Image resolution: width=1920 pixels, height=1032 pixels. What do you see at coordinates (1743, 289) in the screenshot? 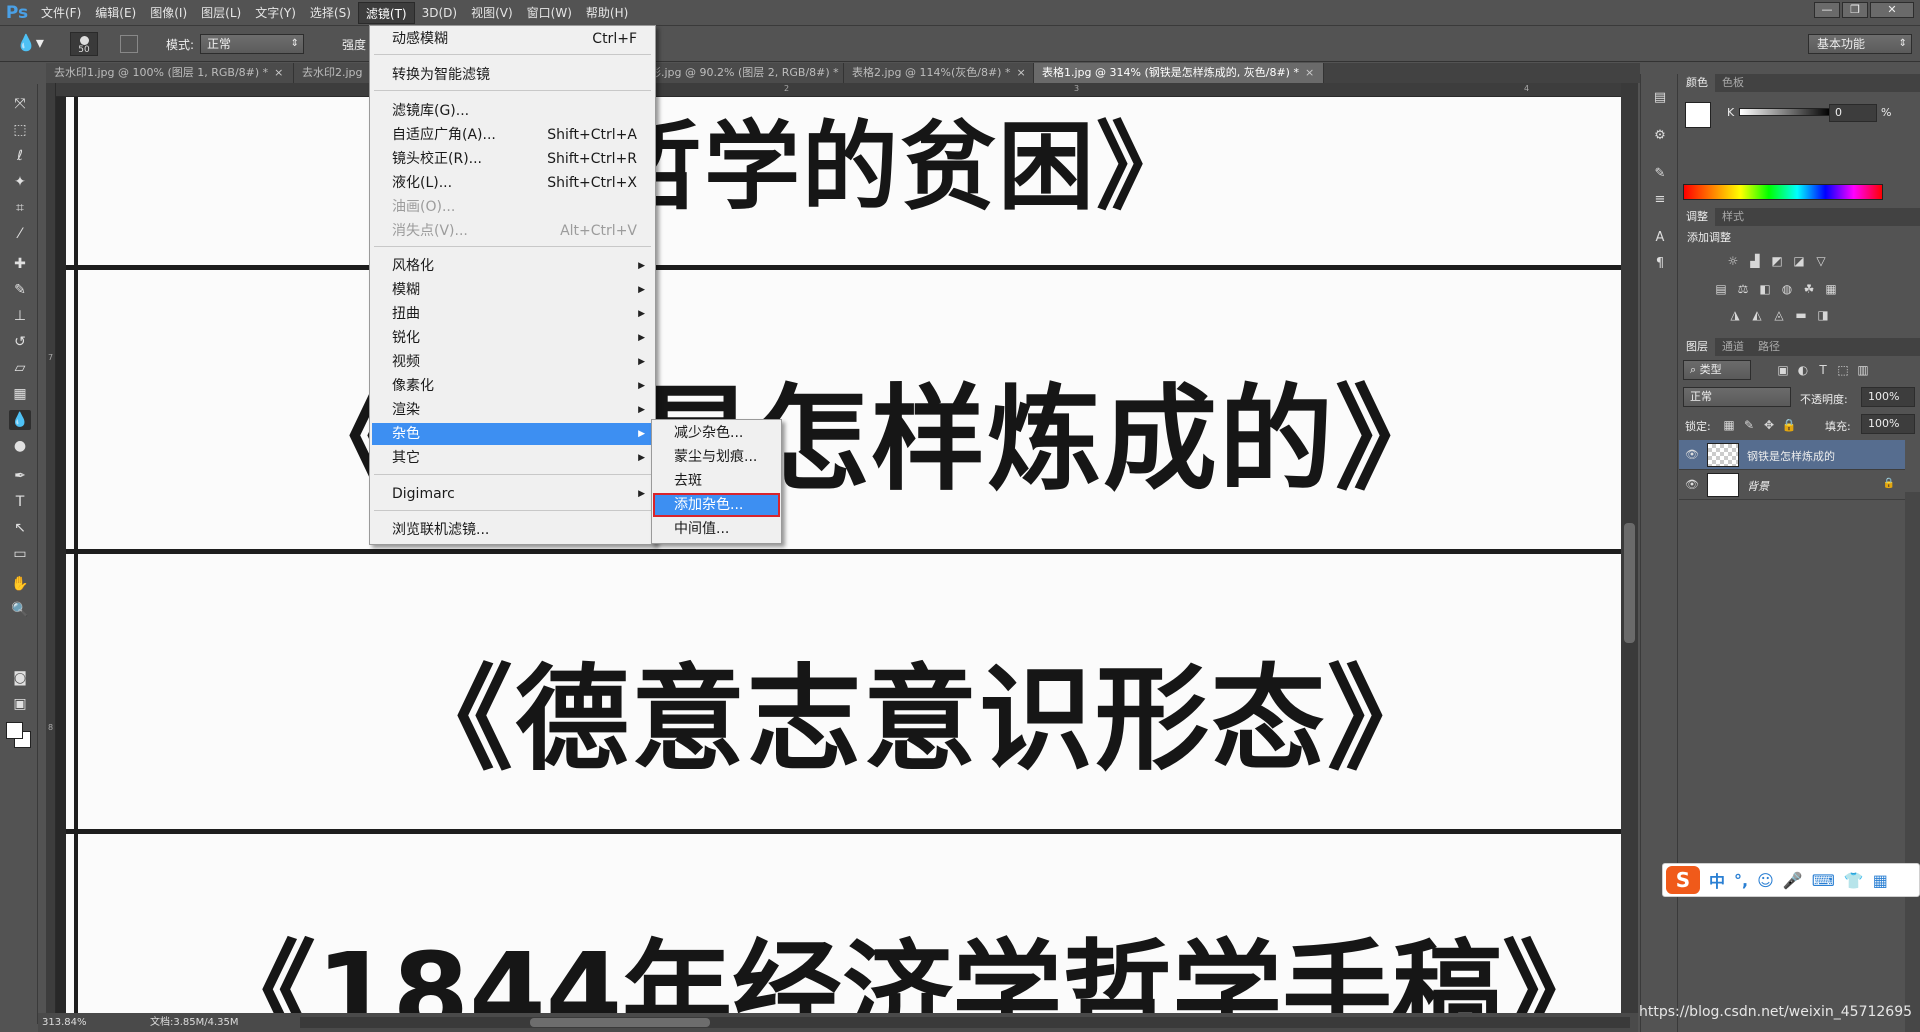
I see `color-balance-icon: ⚖` at bounding box center [1743, 289].